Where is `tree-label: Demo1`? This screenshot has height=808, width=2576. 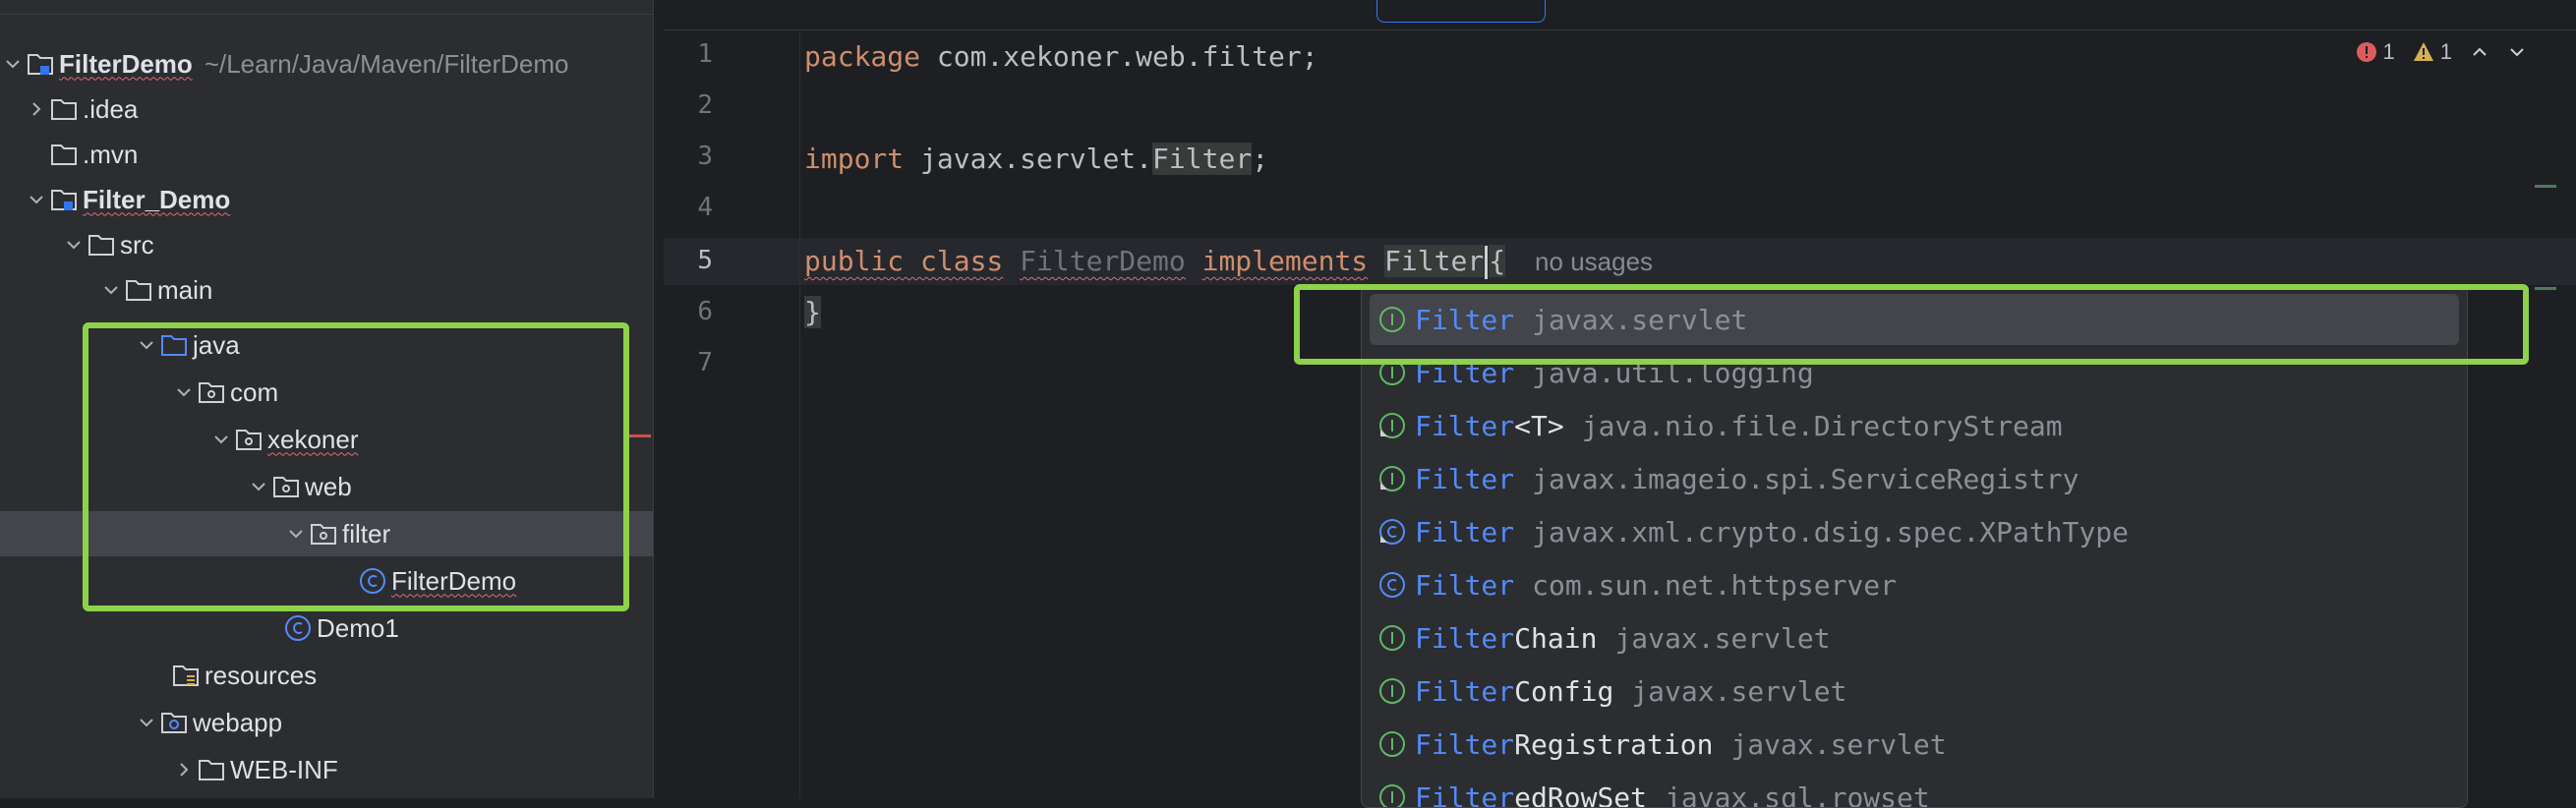
tree-label: Demo1 is located at coordinates (358, 628).